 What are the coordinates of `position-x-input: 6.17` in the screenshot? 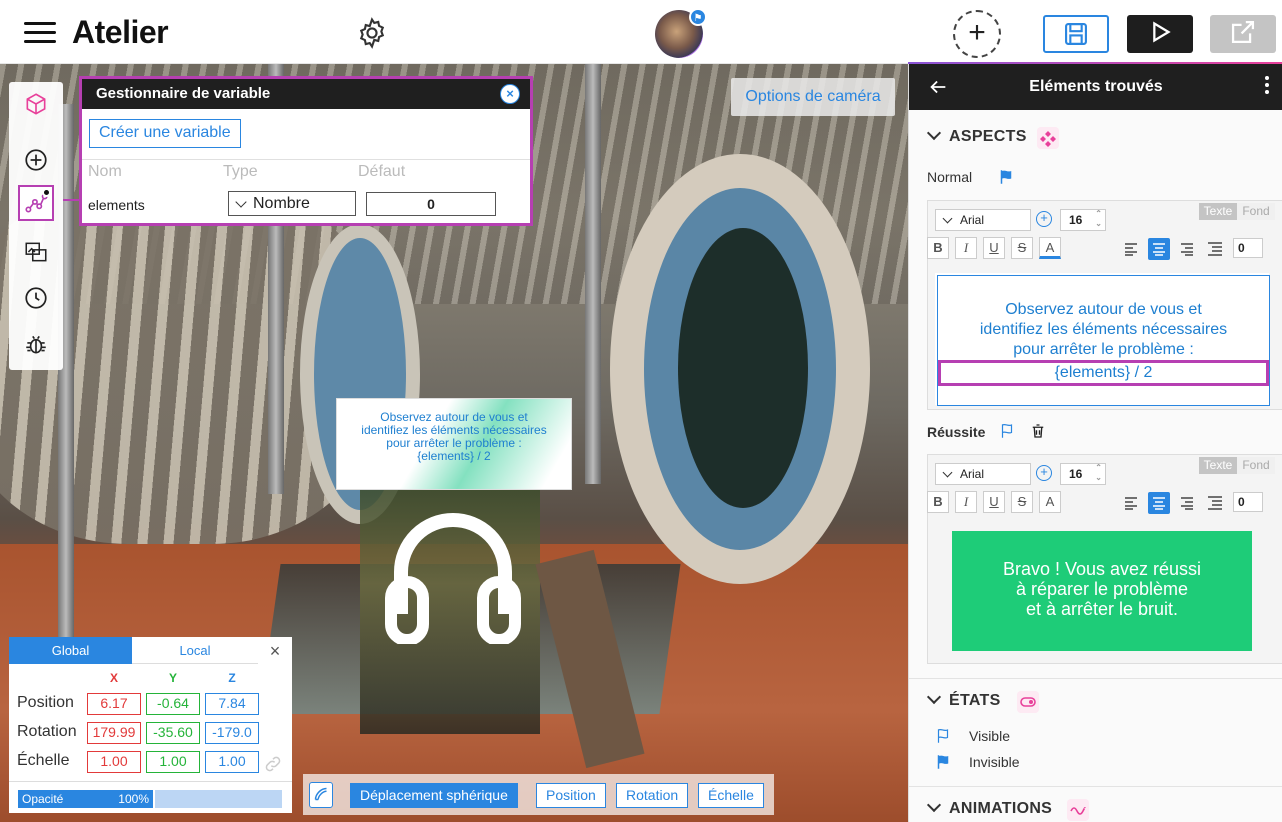 It's located at (114, 704).